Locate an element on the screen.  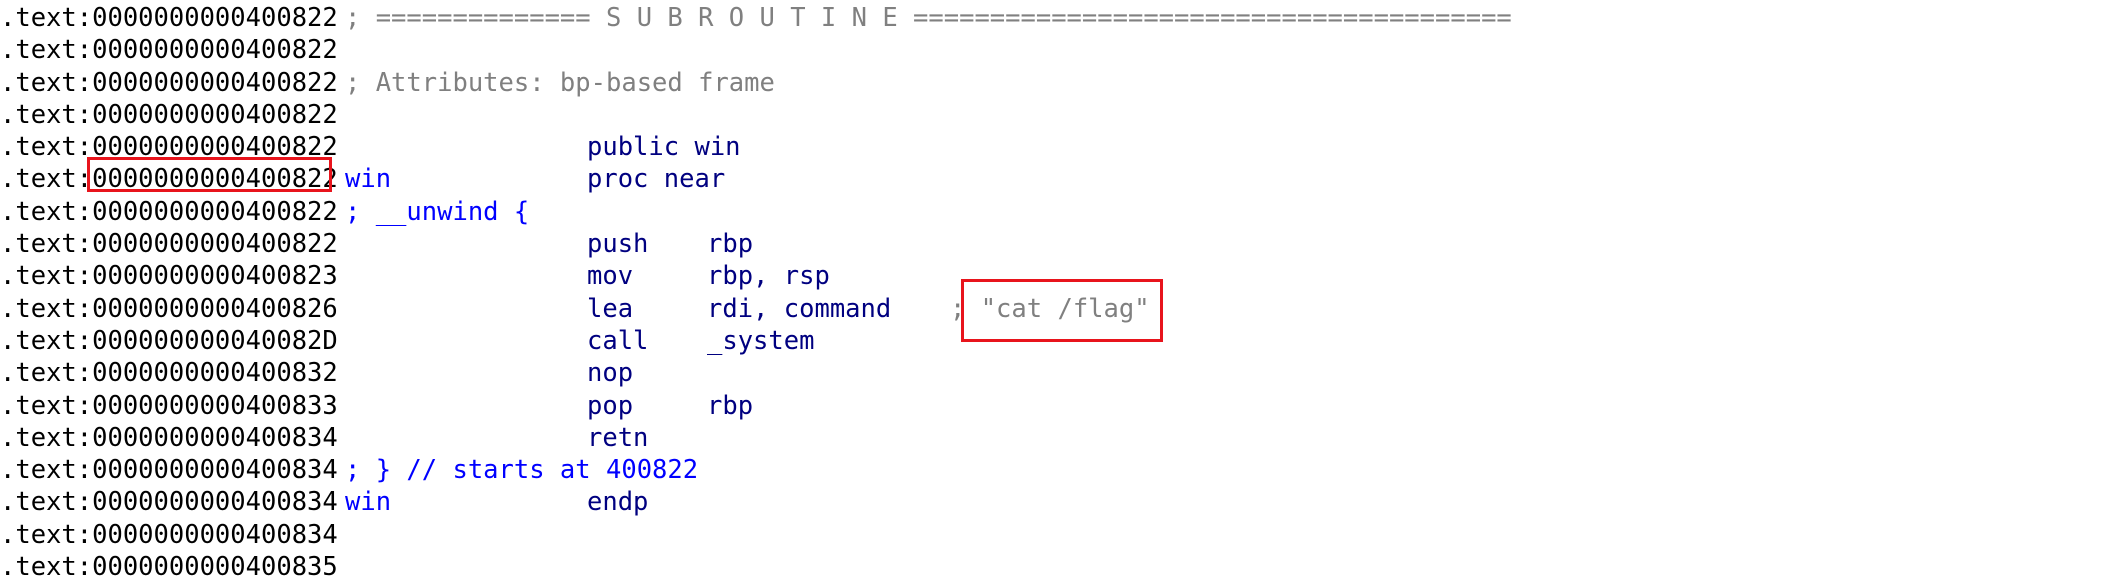
instruction-mnemonic: public win is located at coordinates (664, 147).